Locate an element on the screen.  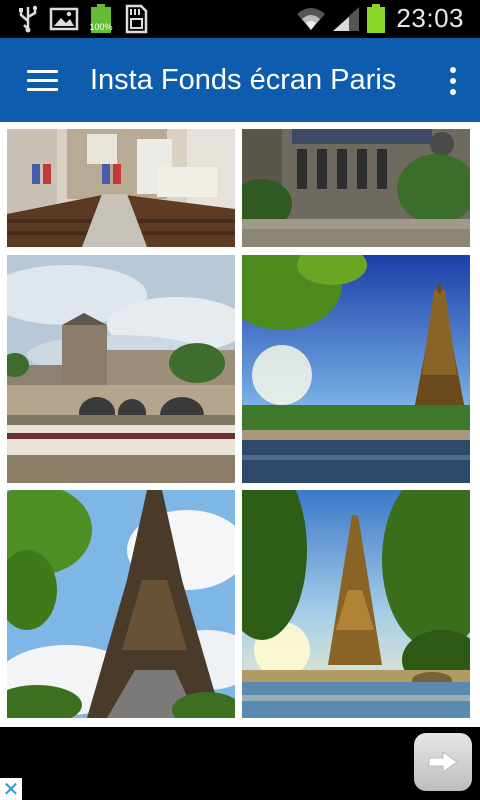
thumbnail-church-interior is located at coordinates (121, 188).